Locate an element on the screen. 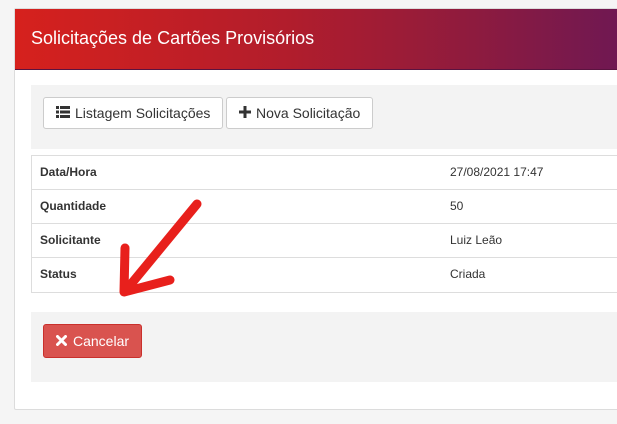 The height and width of the screenshot is (424, 617). cancel-button: Cancelar is located at coordinates (93, 341).